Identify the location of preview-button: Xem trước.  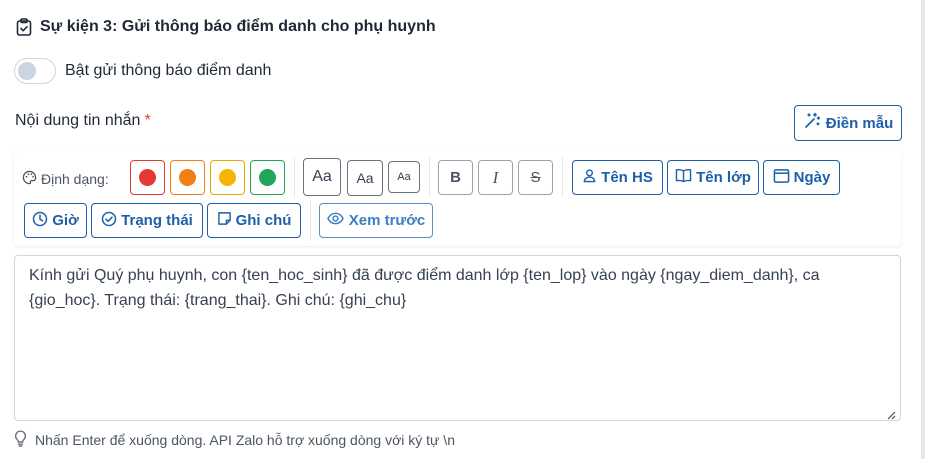
(376, 220).